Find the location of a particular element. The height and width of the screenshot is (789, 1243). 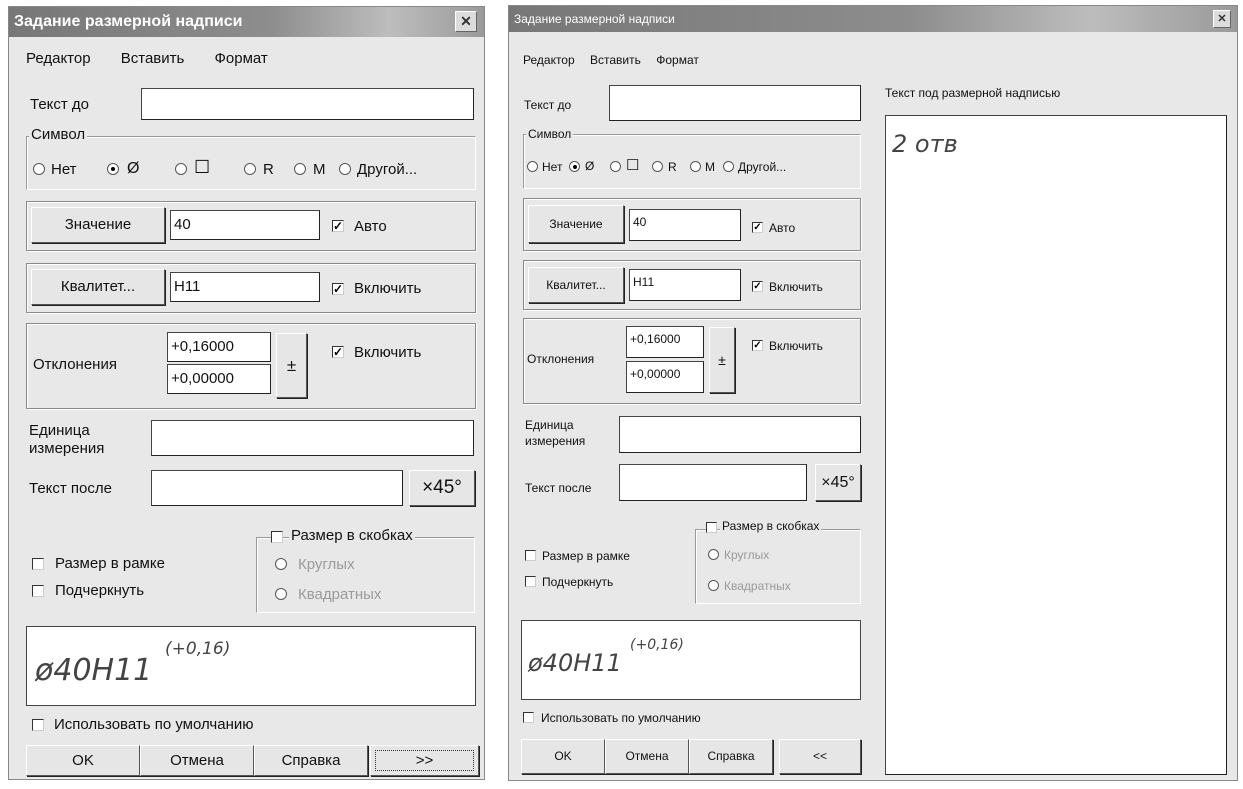

left-radio-round is located at coordinates (281, 564).